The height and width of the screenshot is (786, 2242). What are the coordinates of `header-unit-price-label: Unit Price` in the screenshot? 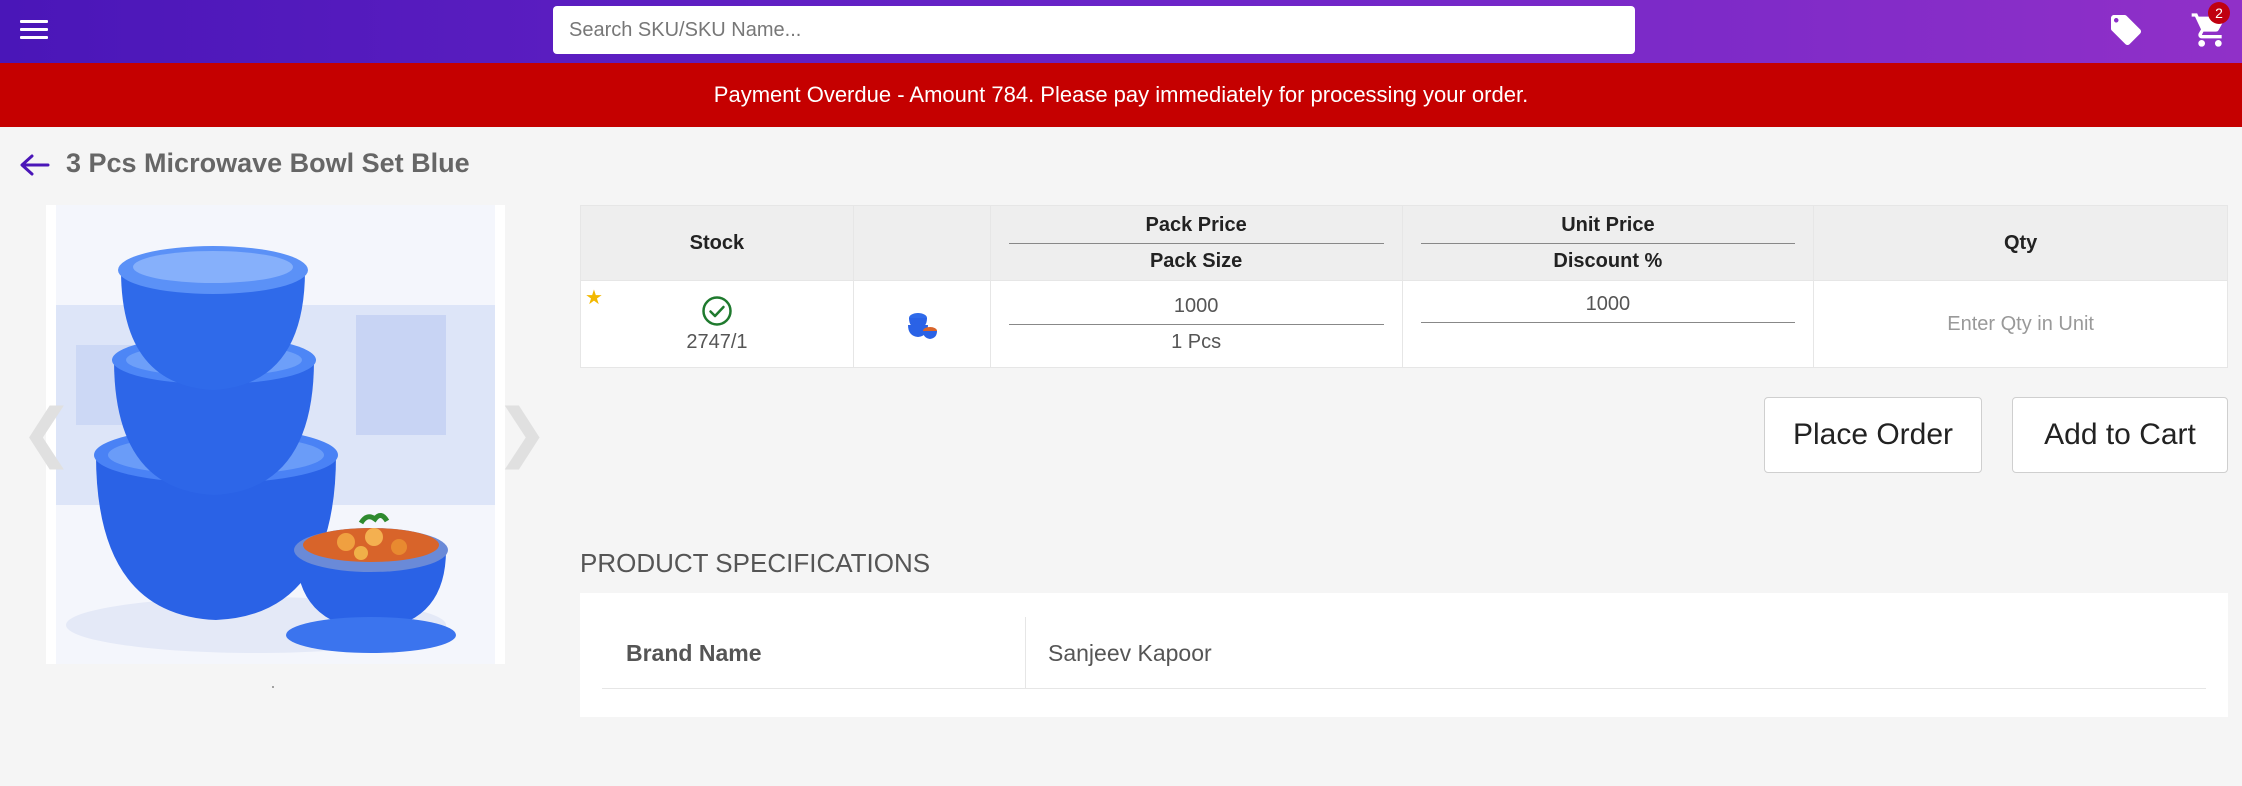 It's located at (1608, 229).